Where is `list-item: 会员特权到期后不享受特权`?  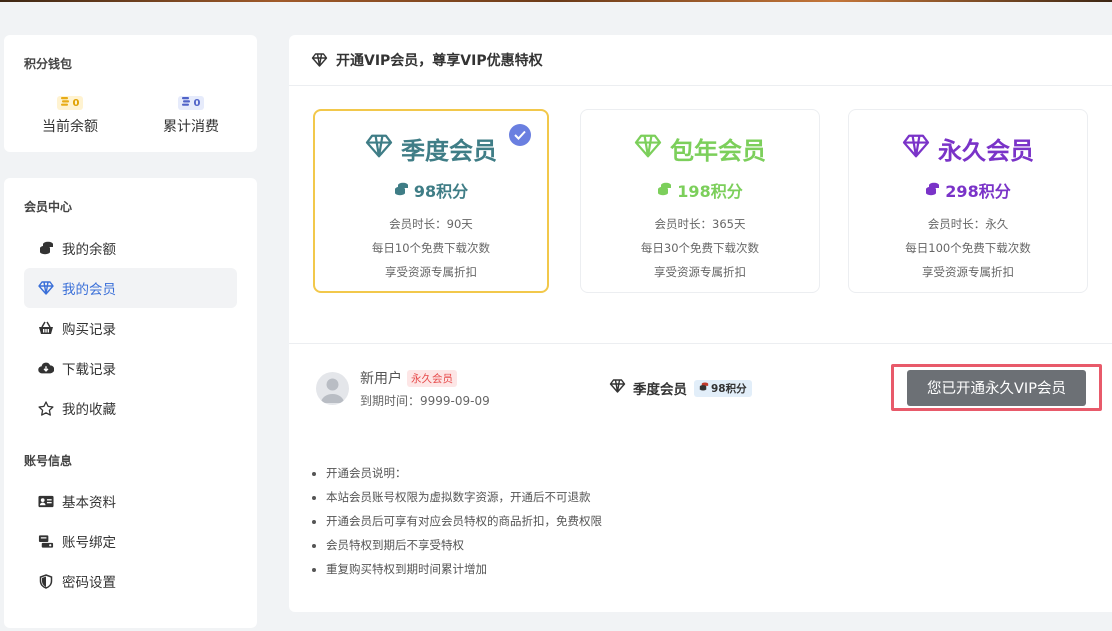 list-item: 会员特权到期后不享受特权 is located at coordinates (464, 545).